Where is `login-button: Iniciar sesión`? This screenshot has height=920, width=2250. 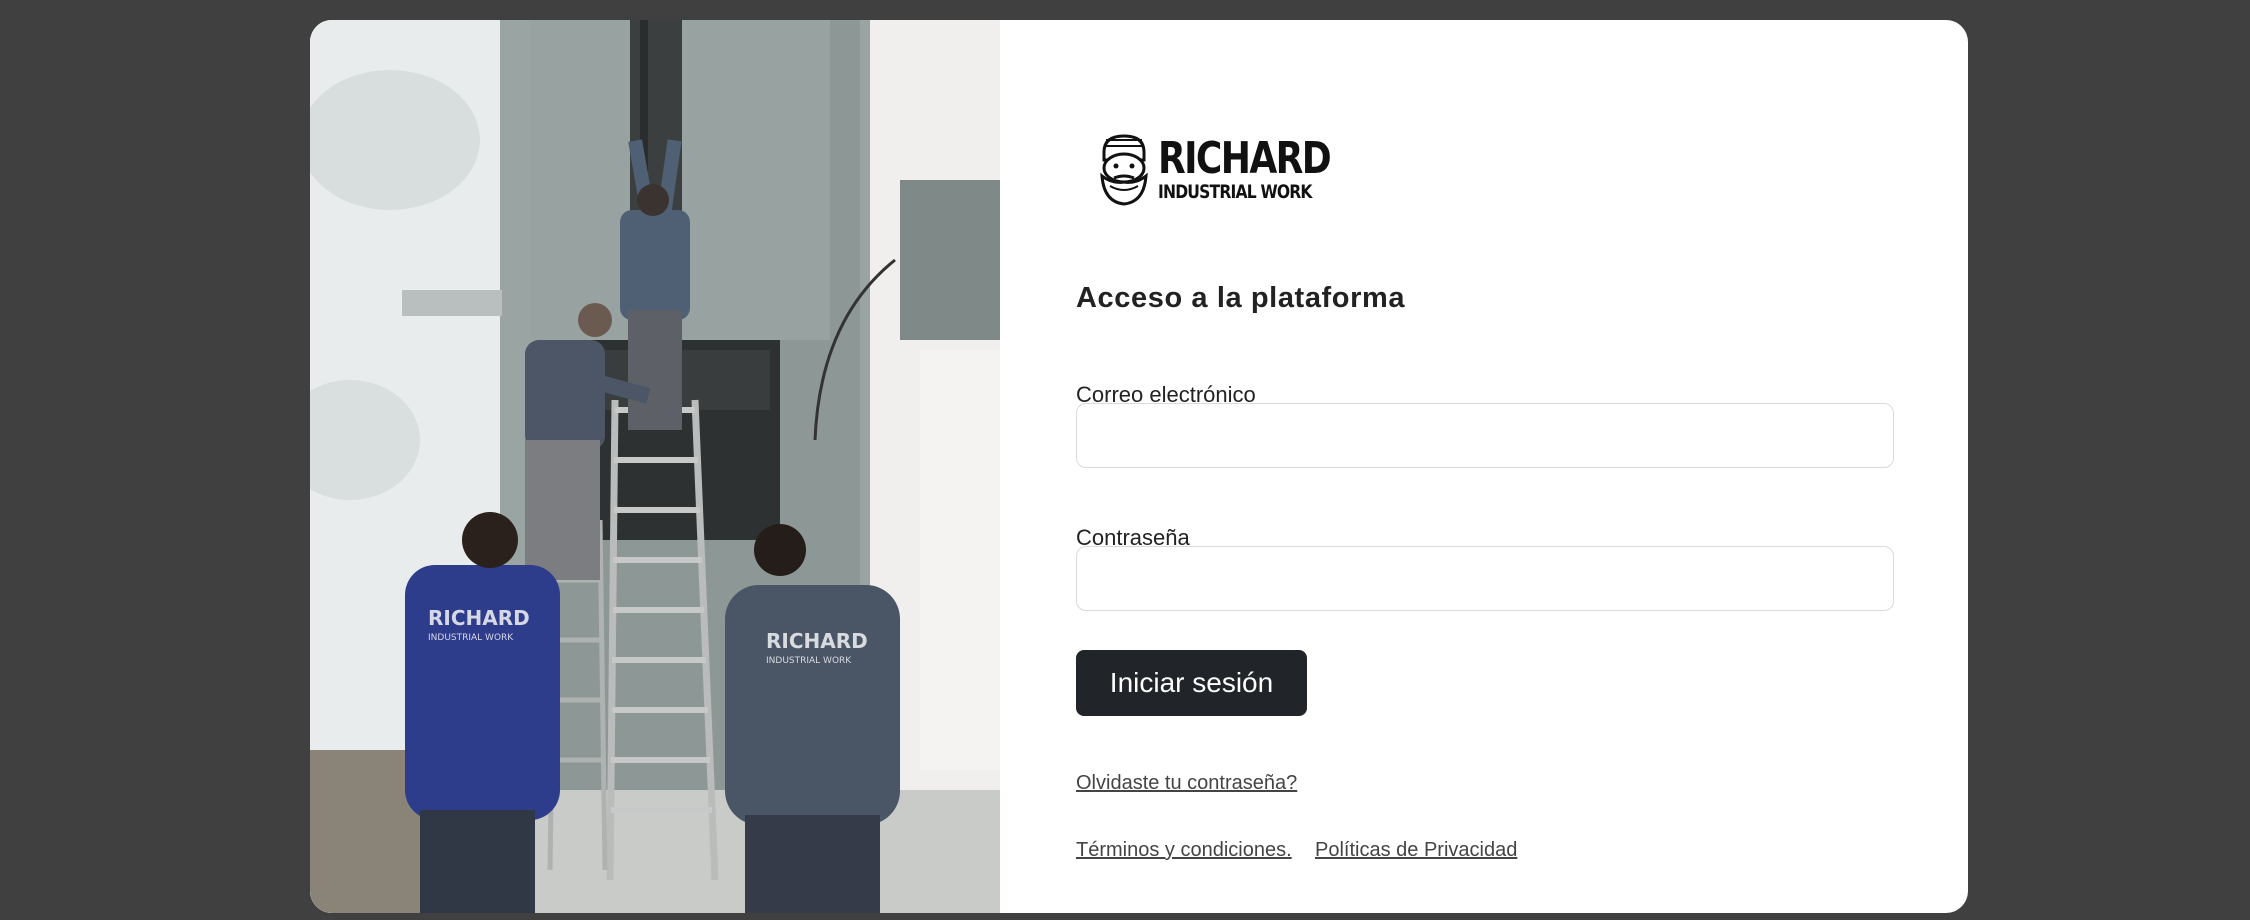 login-button: Iniciar sesión is located at coordinates (1191, 683).